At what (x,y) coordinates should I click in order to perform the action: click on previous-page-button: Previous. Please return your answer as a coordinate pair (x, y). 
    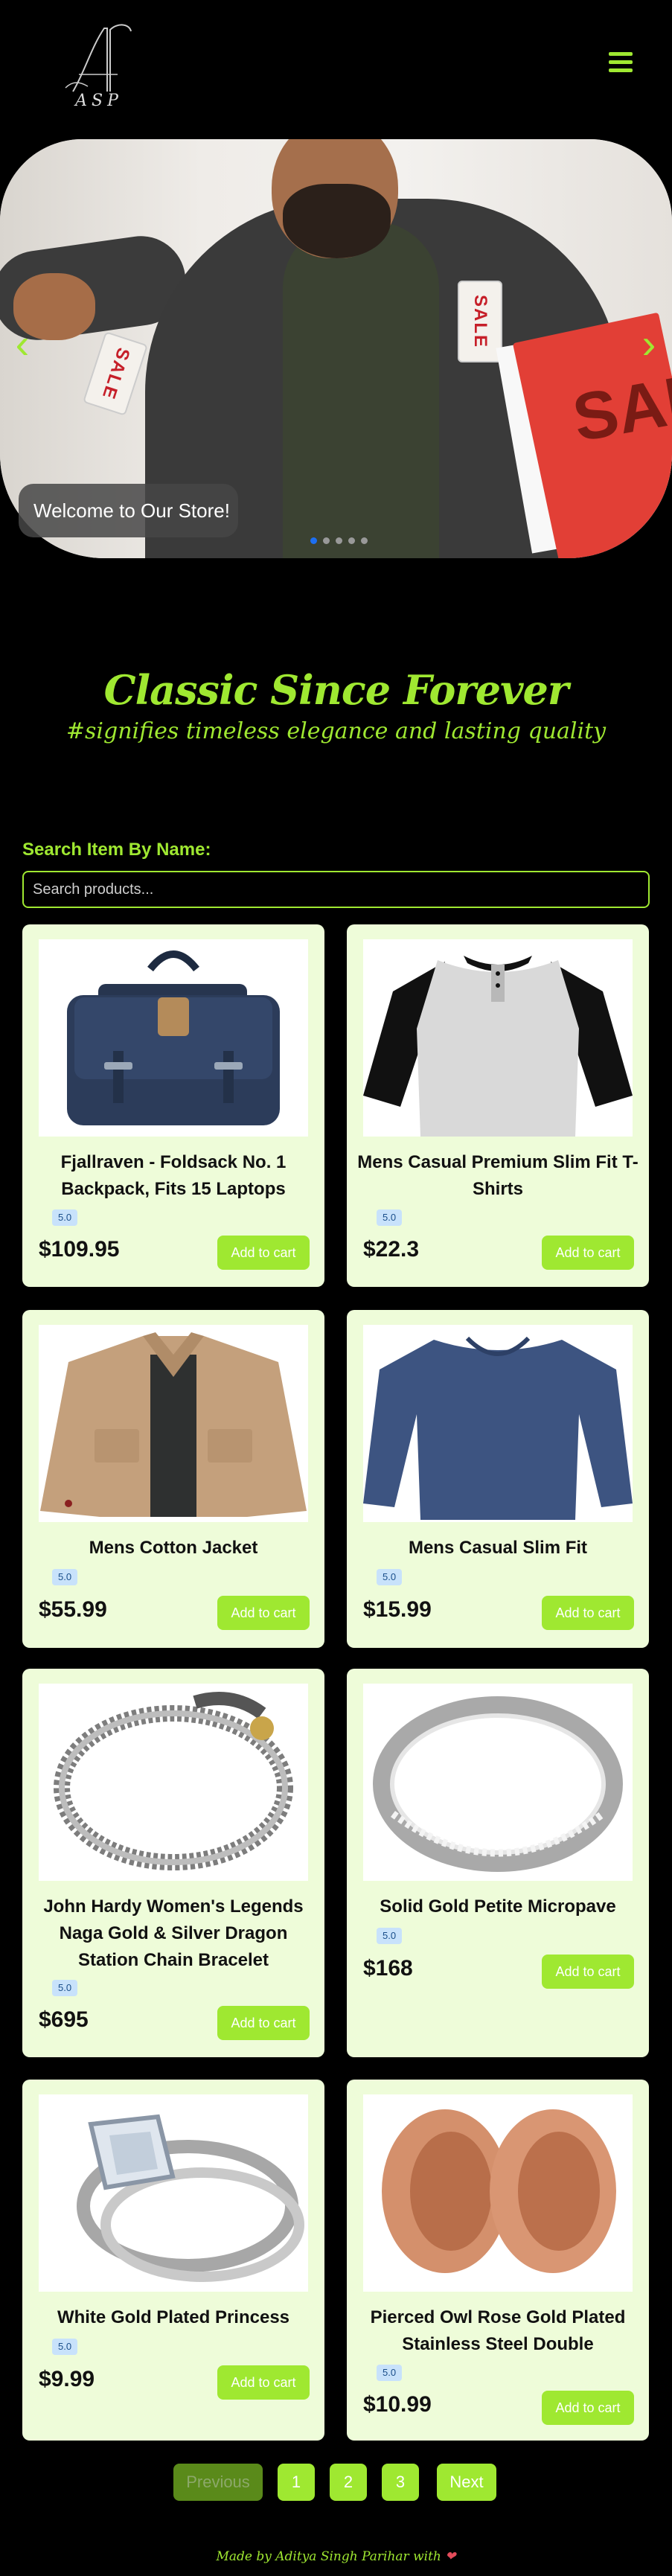
    Looking at the image, I should click on (218, 2482).